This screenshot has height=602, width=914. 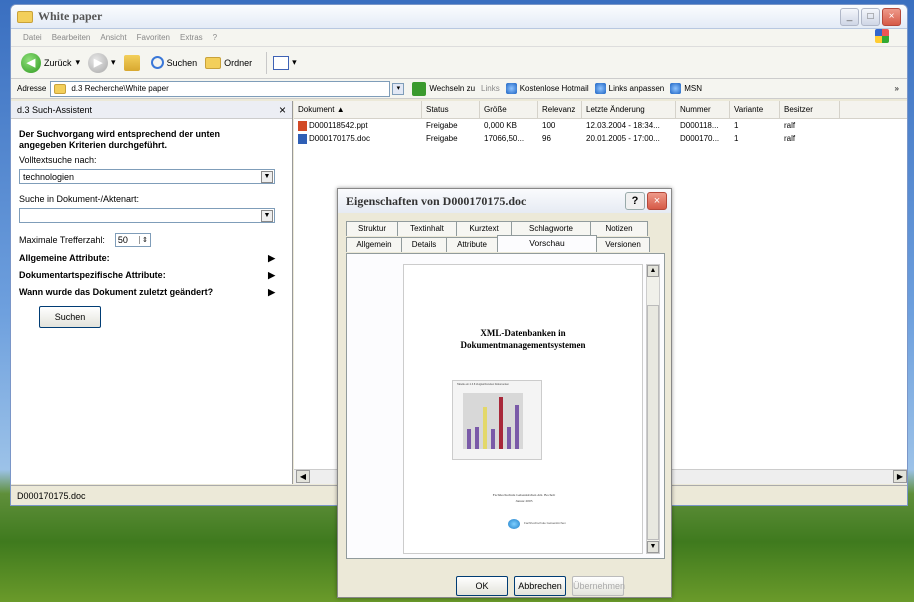 What do you see at coordinates (629, 88) in the screenshot?
I see `link-anpassen: Links anpassen` at bounding box center [629, 88].